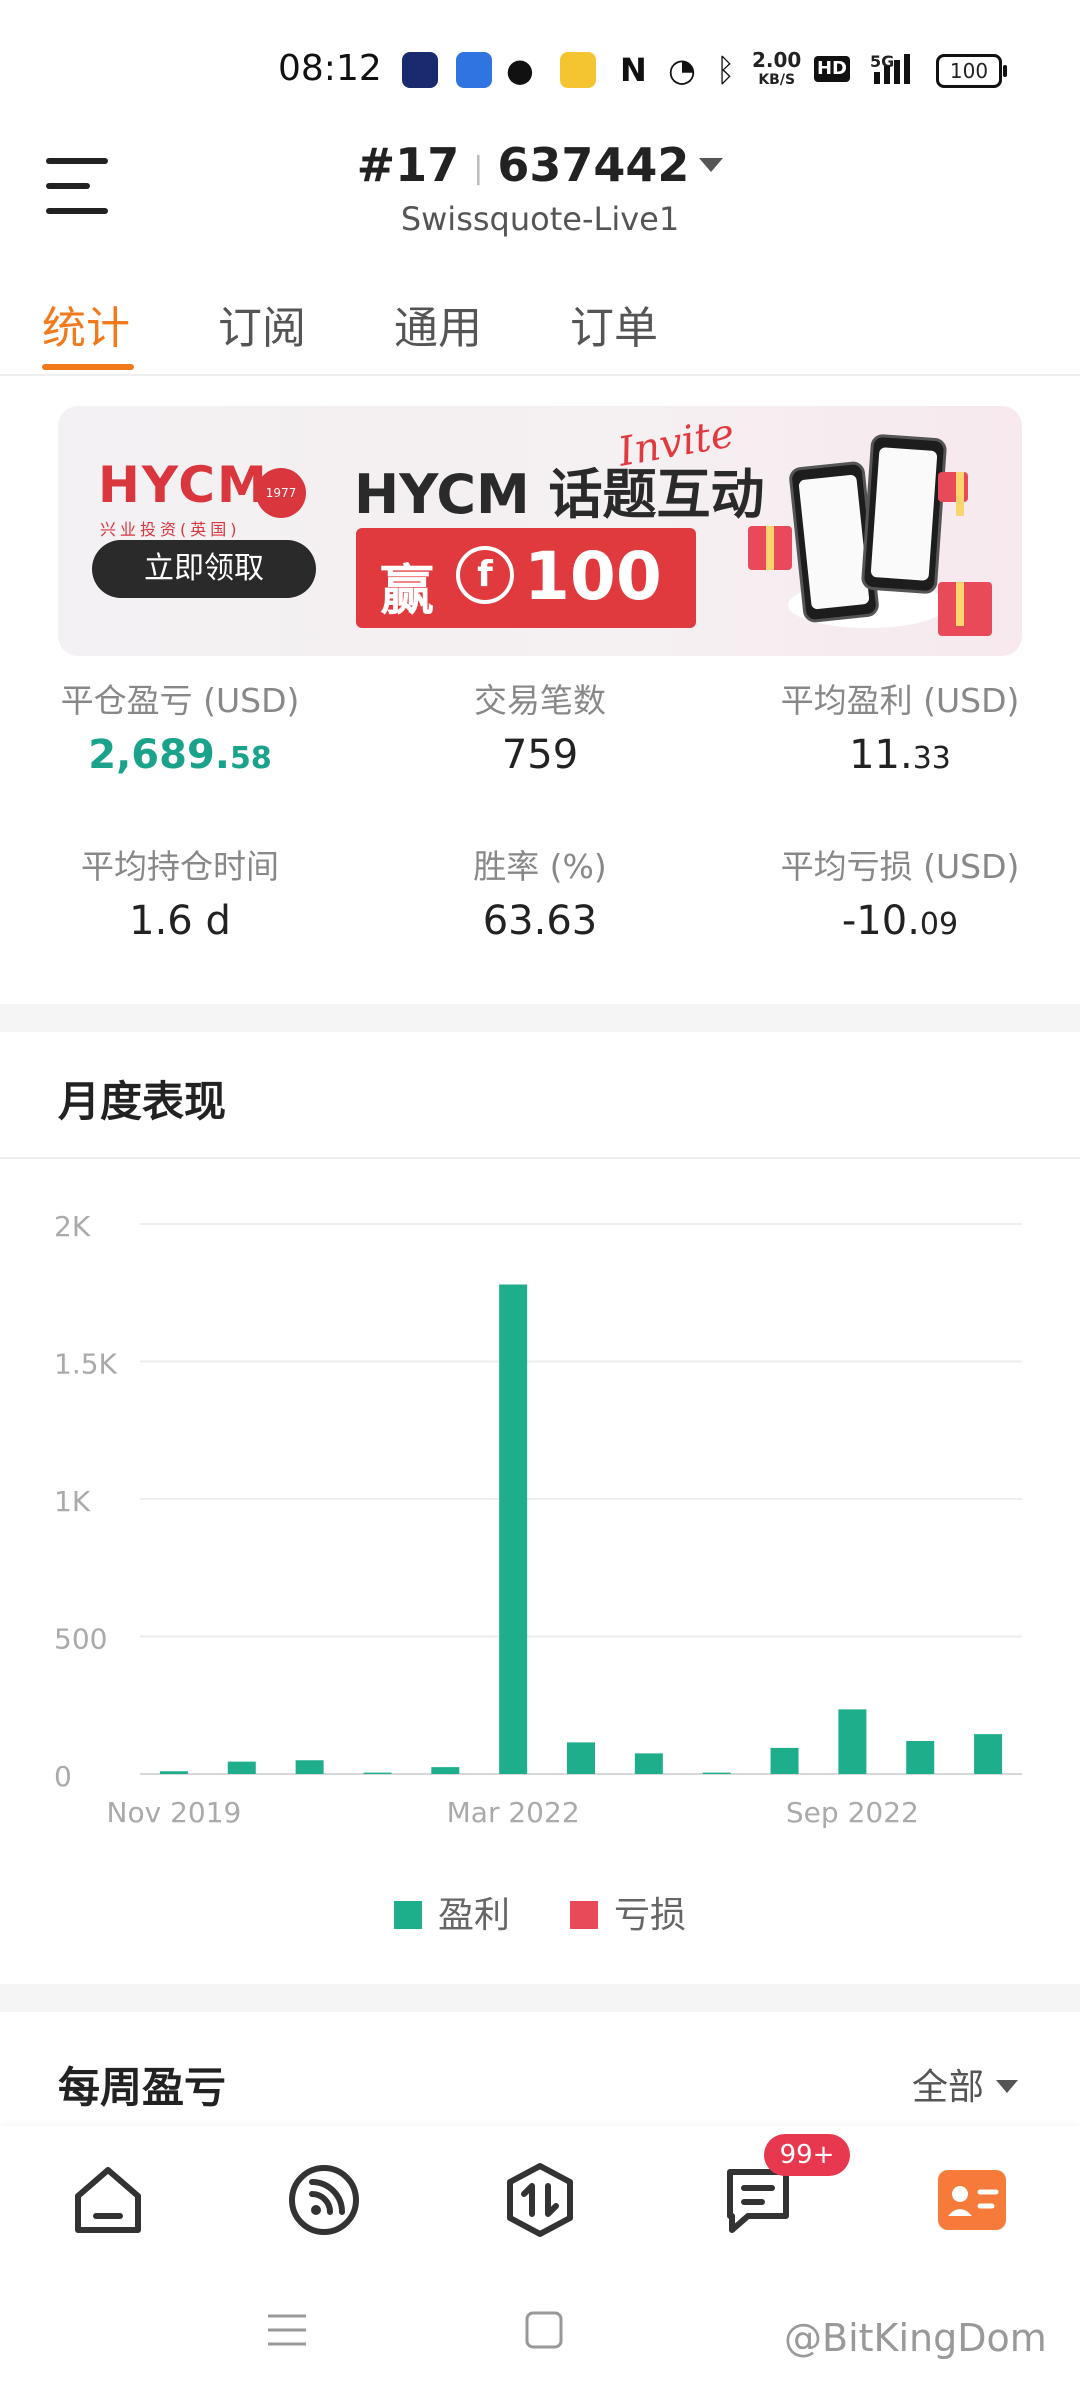 Image resolution: width=1080 pixels, height=2400 pixels. What do you see at coordinates (614, 324) in the screenshot?
I see `tab-orders: 订单` at bounding box center [614, 324].